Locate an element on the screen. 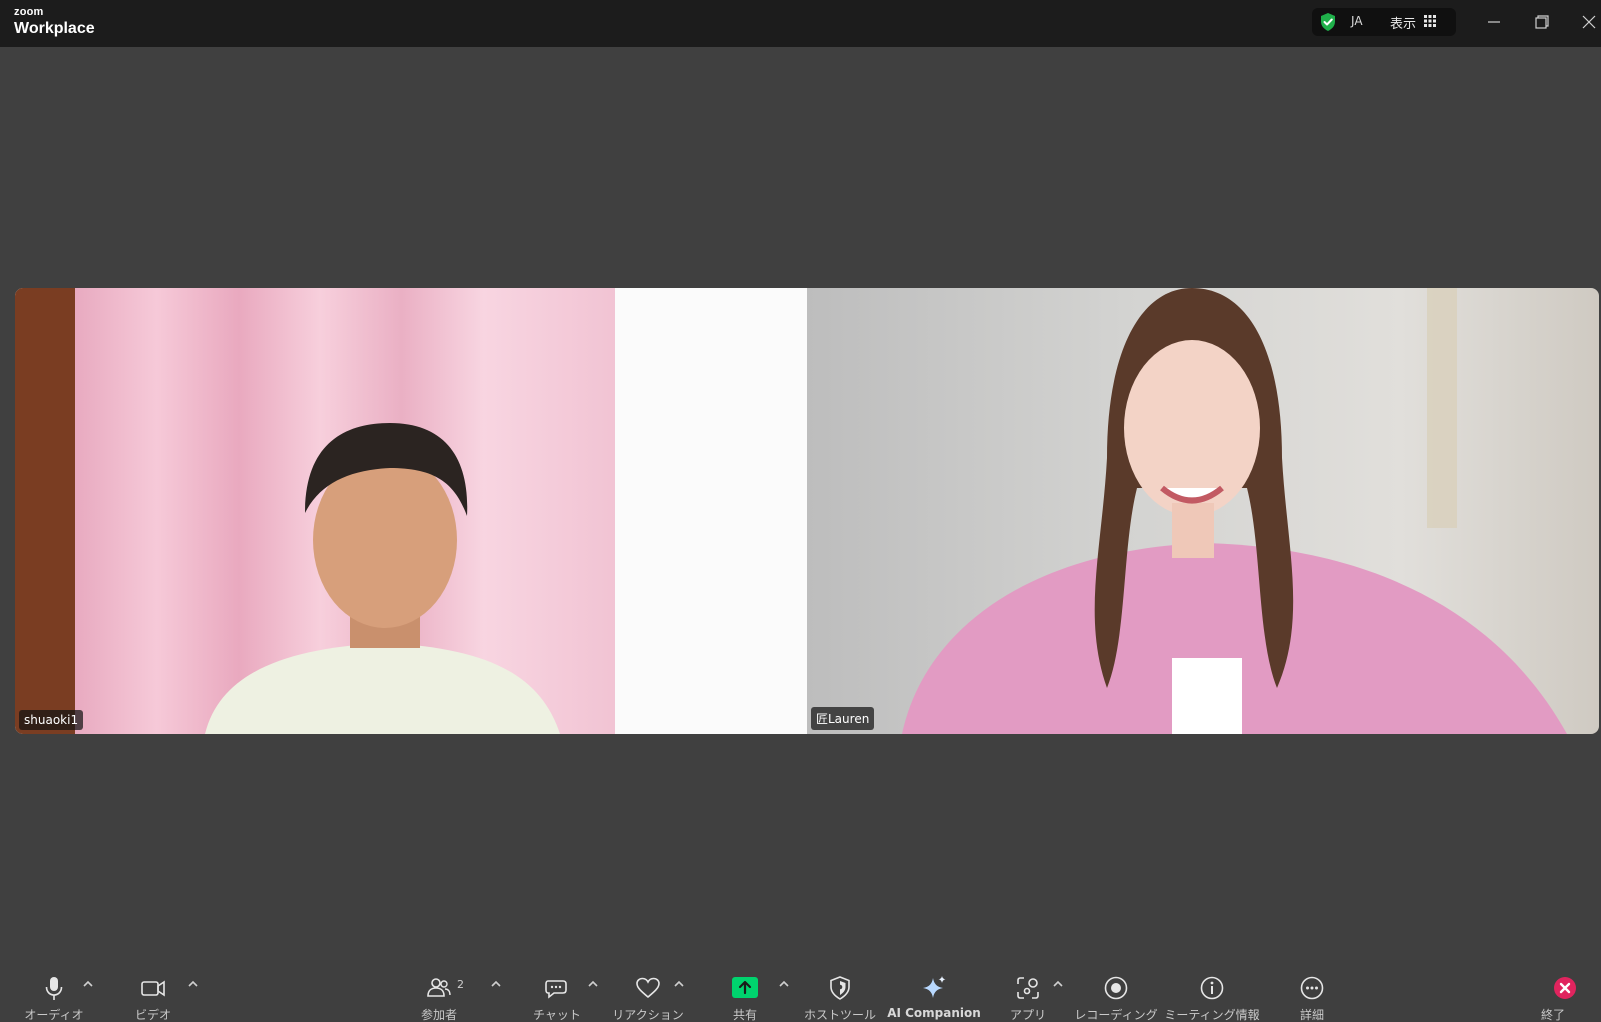 The height and width of the screenshot is (1022, 1601). end-meeting-button: 終了 is located at coordinates (1558, 998).